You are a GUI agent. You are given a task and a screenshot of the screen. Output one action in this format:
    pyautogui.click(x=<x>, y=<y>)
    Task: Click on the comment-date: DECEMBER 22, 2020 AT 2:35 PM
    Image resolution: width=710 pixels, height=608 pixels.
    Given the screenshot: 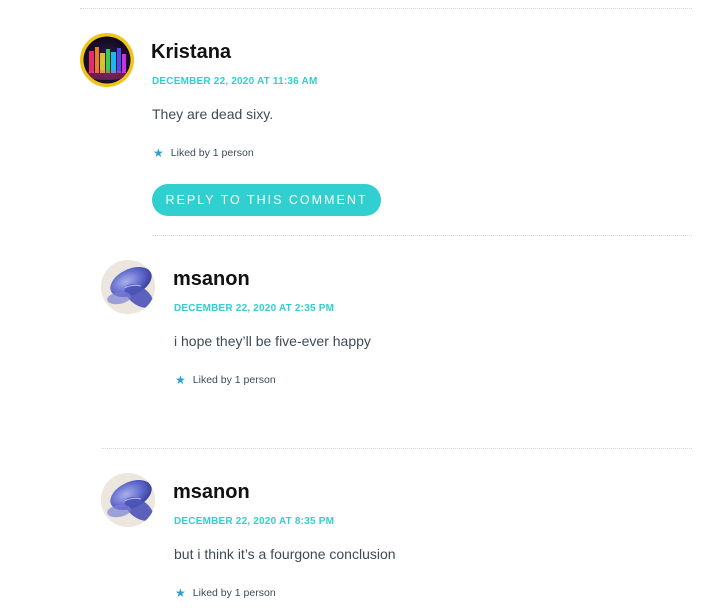 What is the action you would take?
    pyautogui.click(x=254, y=308)
    